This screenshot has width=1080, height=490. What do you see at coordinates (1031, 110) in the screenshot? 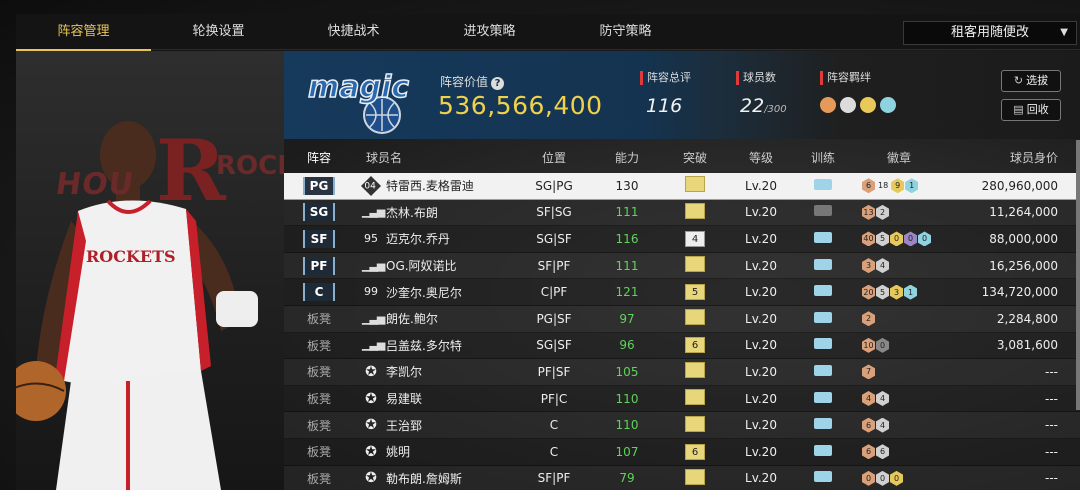
I see `recycle-button: ▤ 回收` at bounding box center [1031, 110].